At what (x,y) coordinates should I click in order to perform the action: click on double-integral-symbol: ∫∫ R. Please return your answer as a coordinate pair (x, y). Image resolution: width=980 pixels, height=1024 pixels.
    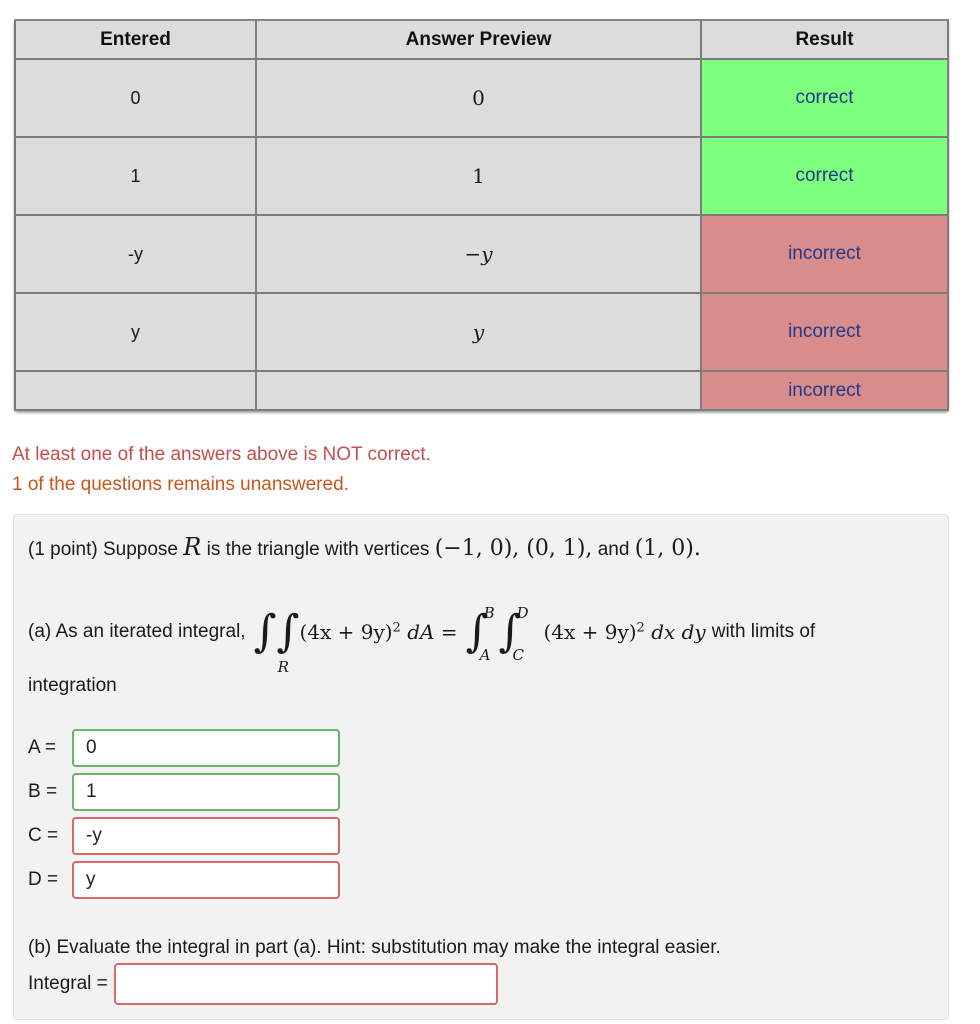
    Looking at the image, I should click on (276, 641).